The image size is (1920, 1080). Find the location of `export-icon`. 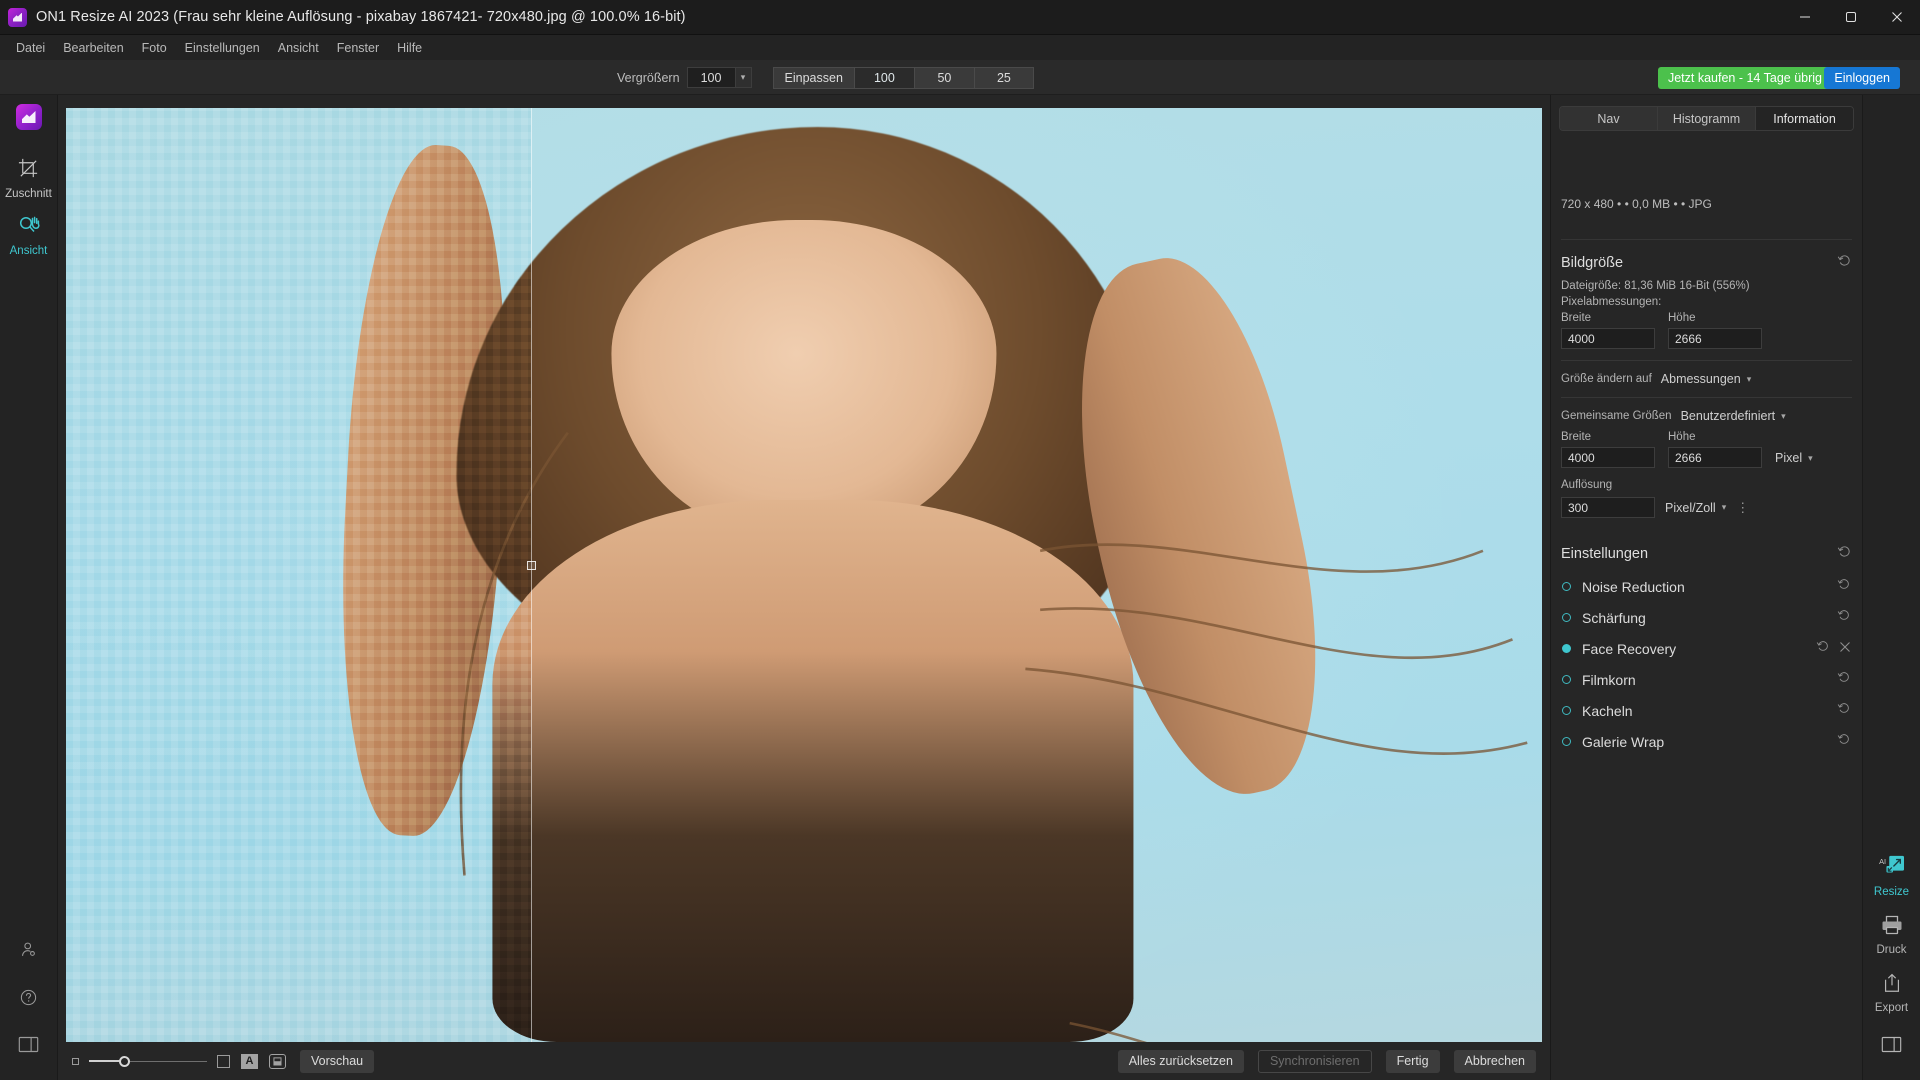

export-icon is located at coordinates (1892, 985).